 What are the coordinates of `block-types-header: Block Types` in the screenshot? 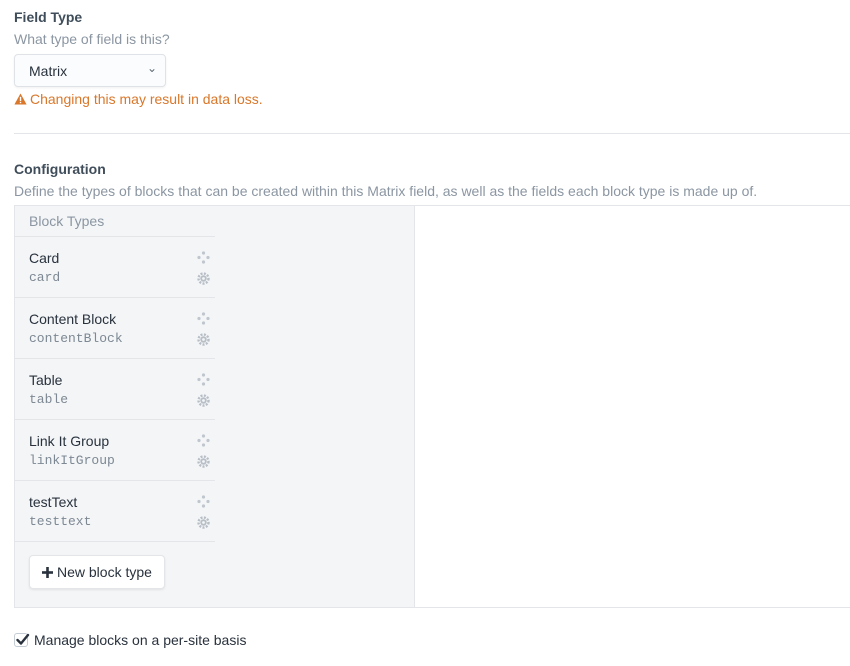 It's located at (115, 221).